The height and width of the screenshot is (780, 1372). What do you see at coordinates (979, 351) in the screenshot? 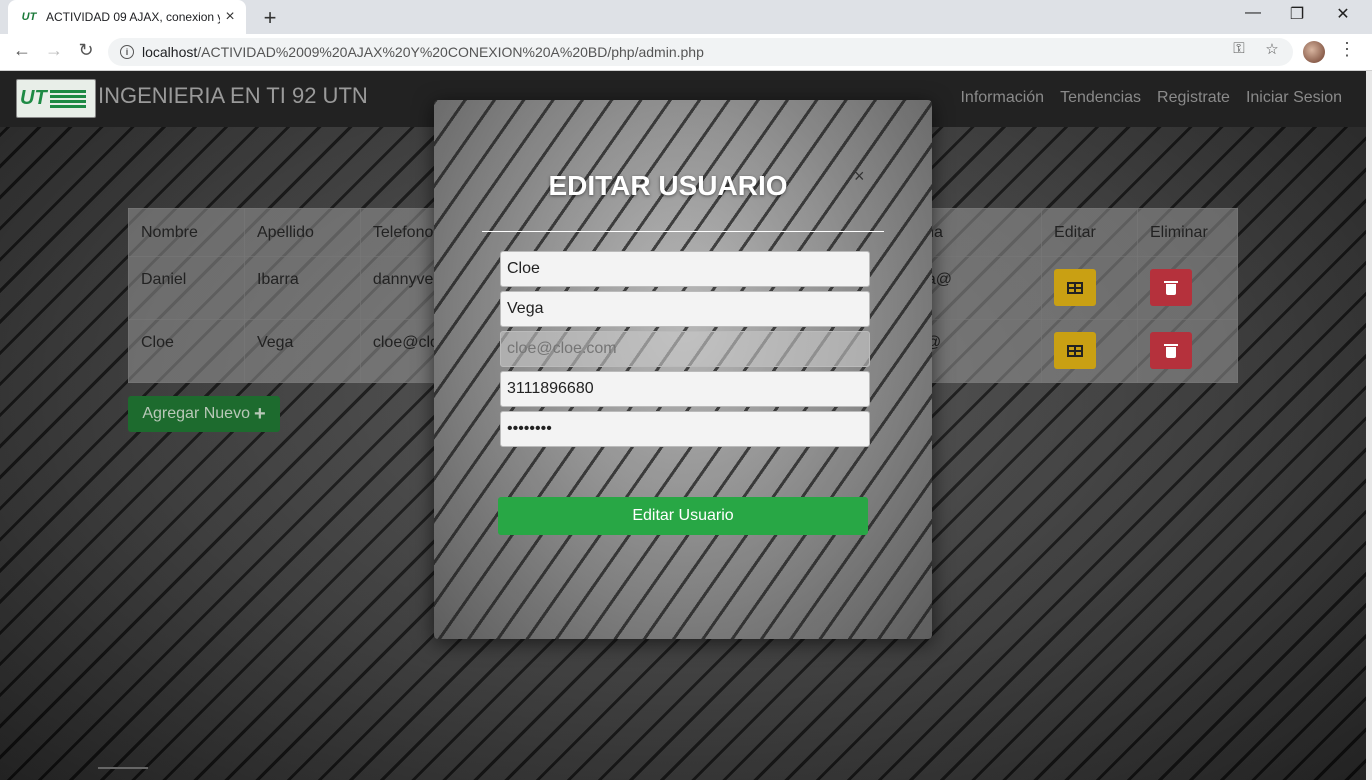
I see `cell-password: a@` at bounding box center [979, 351].